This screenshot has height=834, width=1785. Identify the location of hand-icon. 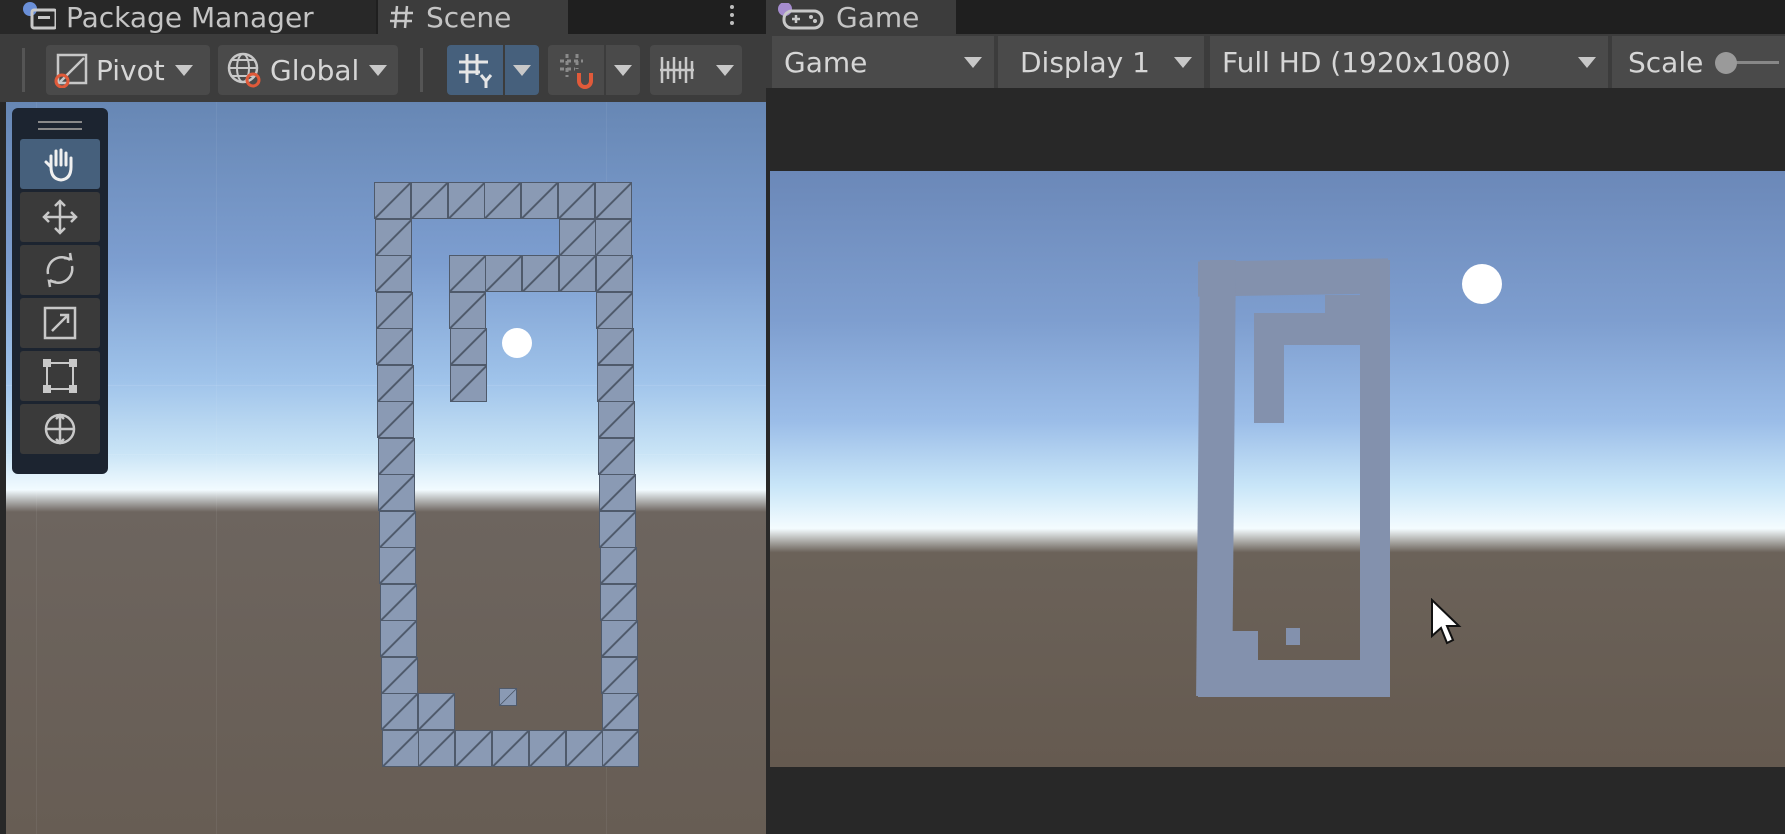
(58, 165).